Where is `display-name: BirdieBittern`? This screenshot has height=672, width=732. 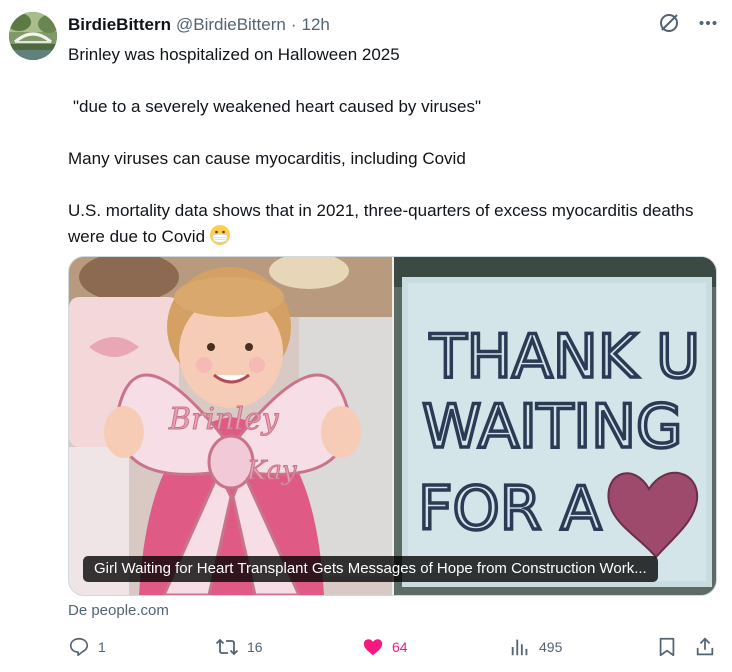 display-name: BirdieBittern is located at coordinates (119, 25).